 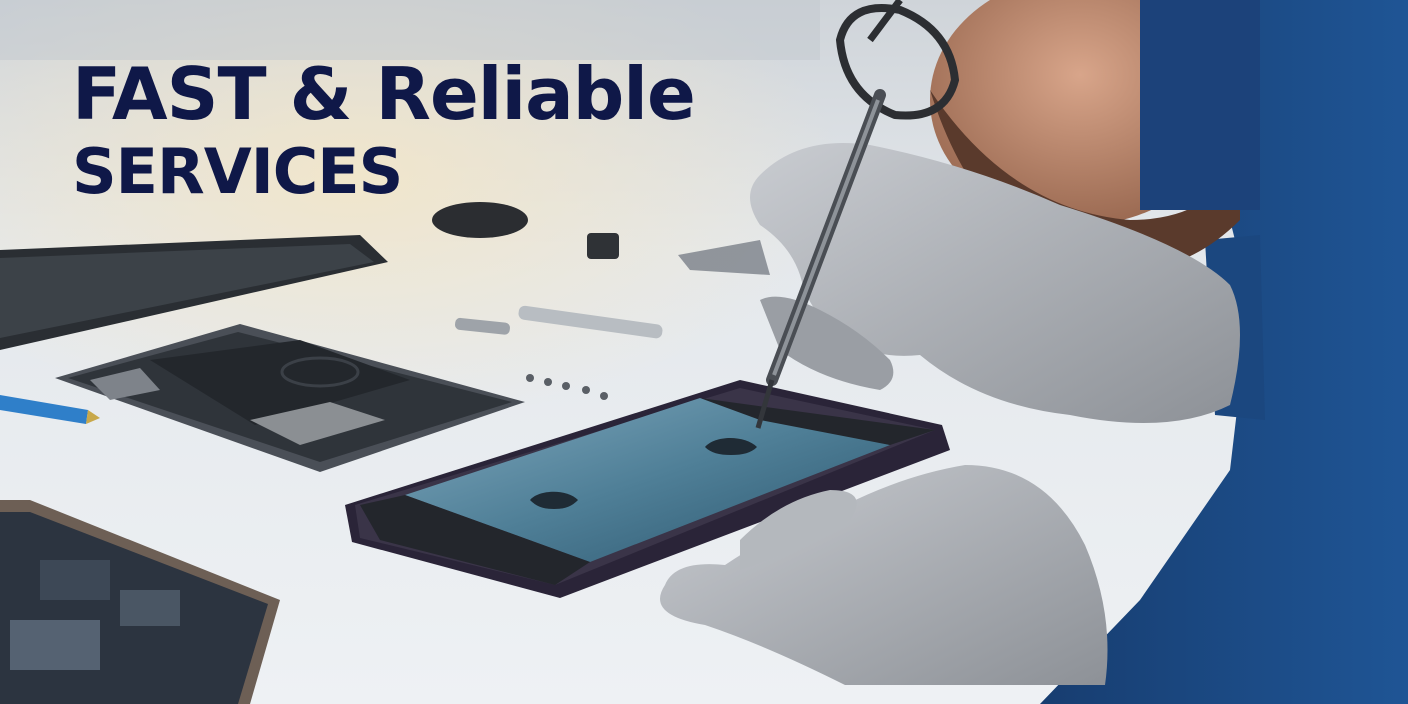 I want to click on headline: FAST & Reliable SERVICES, so click(x=384, y=130).